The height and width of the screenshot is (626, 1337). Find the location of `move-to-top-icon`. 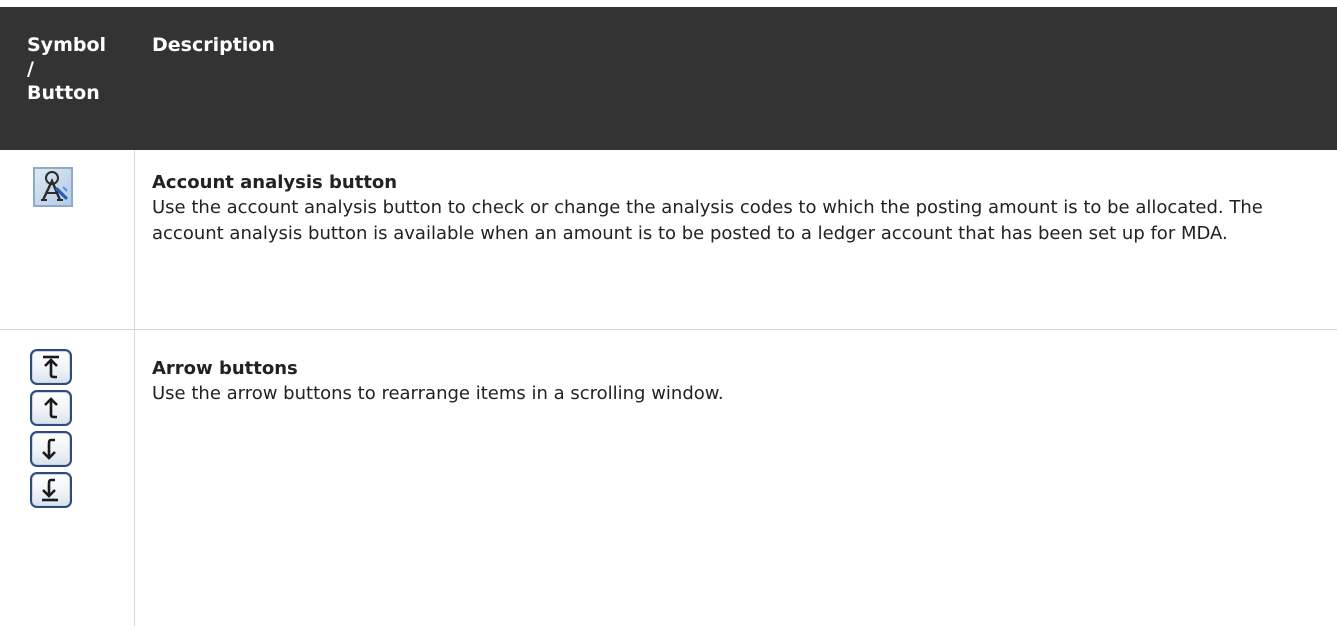

move-to-top-icon is located at coordinates (51, 367).